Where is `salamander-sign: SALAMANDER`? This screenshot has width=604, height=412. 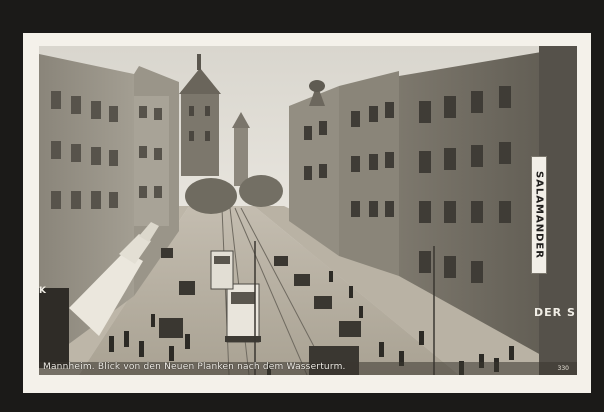 salamander-sign: SALAMANDER is located at coordinates (539, 215).